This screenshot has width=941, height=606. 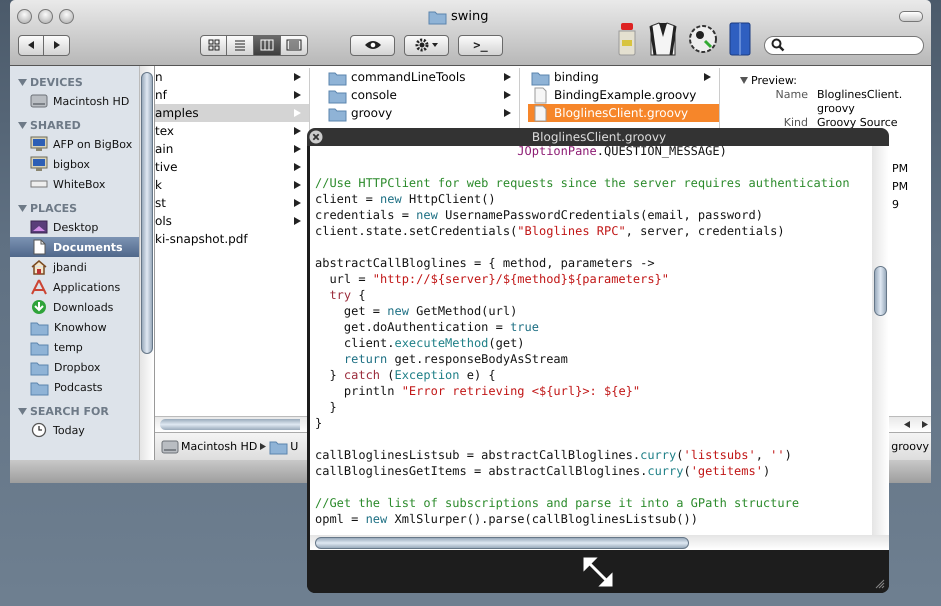 What do you see at coordinates (75, 347) in the screenshot?
I see `sidebar-item: temp` at bounding box center [75, 347].